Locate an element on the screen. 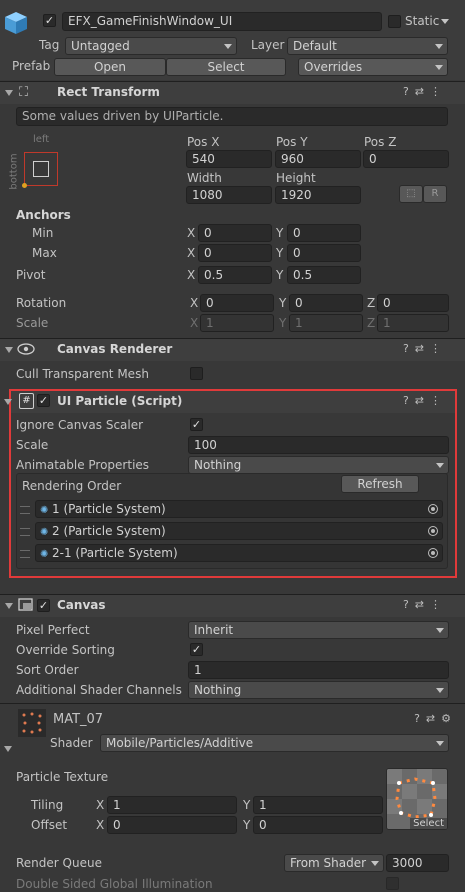 The height and width of the screenshot is (892, 465). ui-particle-header: # ✓ UI Particle (Script) ?⇄⋮ is located at coordinates (229, 402).